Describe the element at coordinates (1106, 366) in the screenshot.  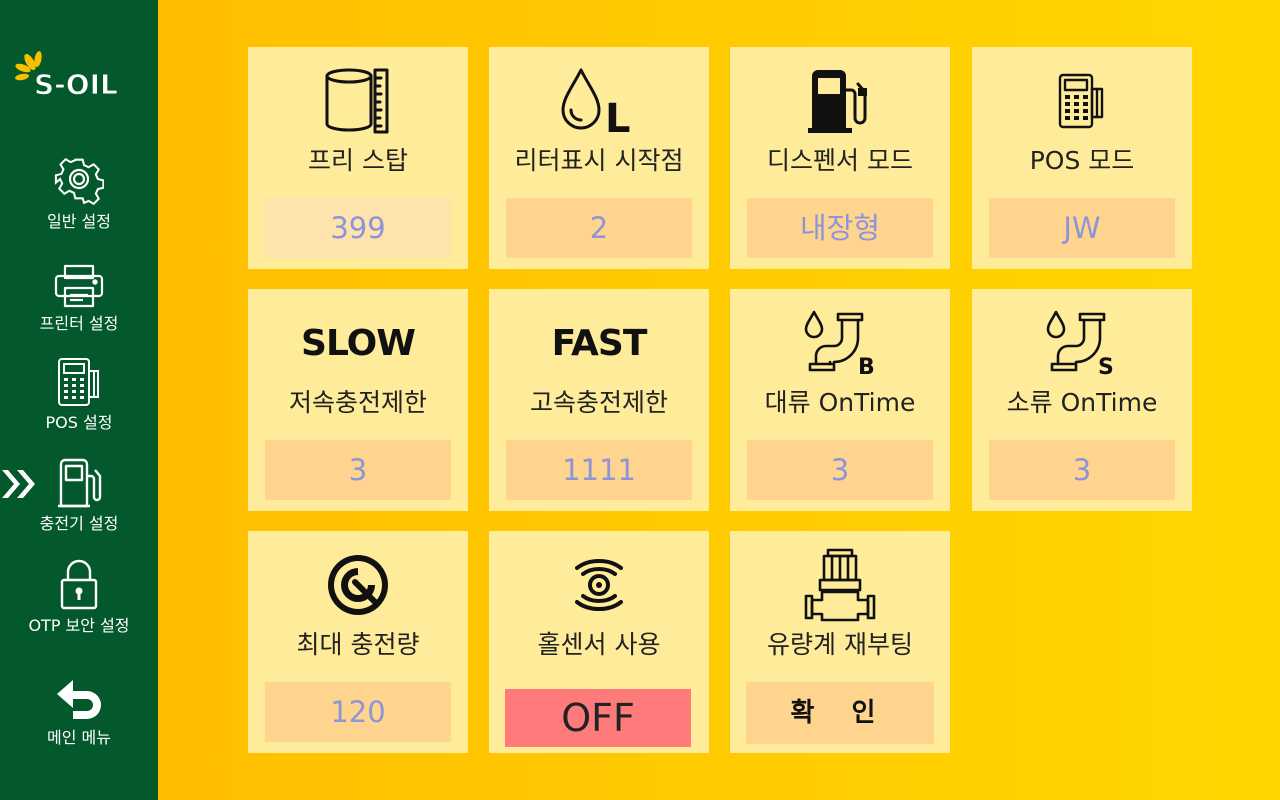
I see `pipe-letter: S` at that location.